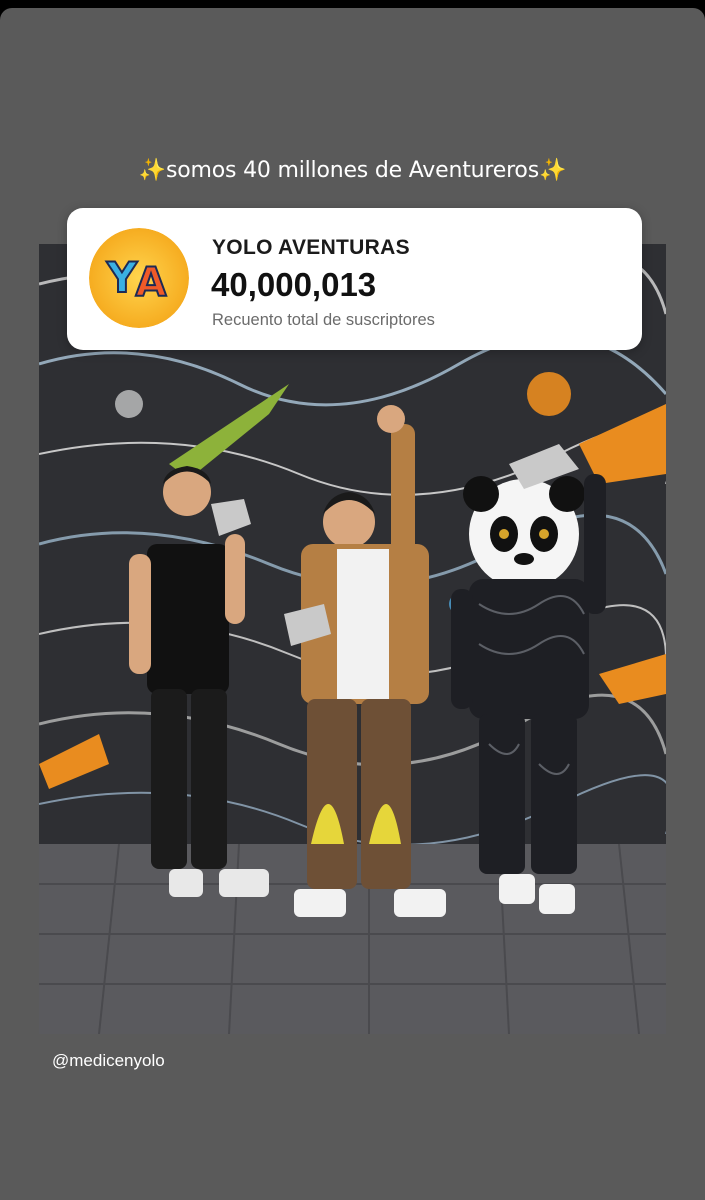  I want to click on subscriber-count-label: Recuento total de suscriptores, so click(323, 320).